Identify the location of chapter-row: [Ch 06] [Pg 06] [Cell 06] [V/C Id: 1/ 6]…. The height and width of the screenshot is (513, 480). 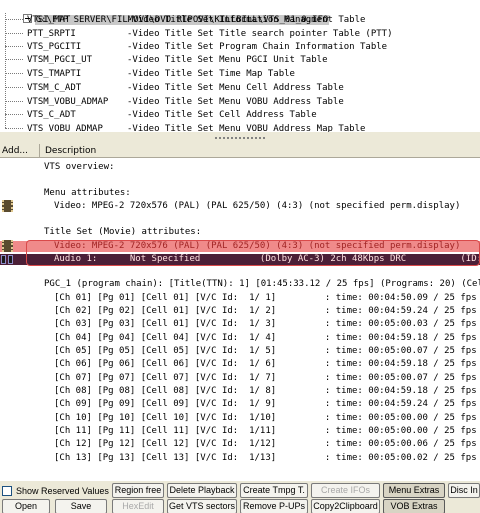
(240, 364).